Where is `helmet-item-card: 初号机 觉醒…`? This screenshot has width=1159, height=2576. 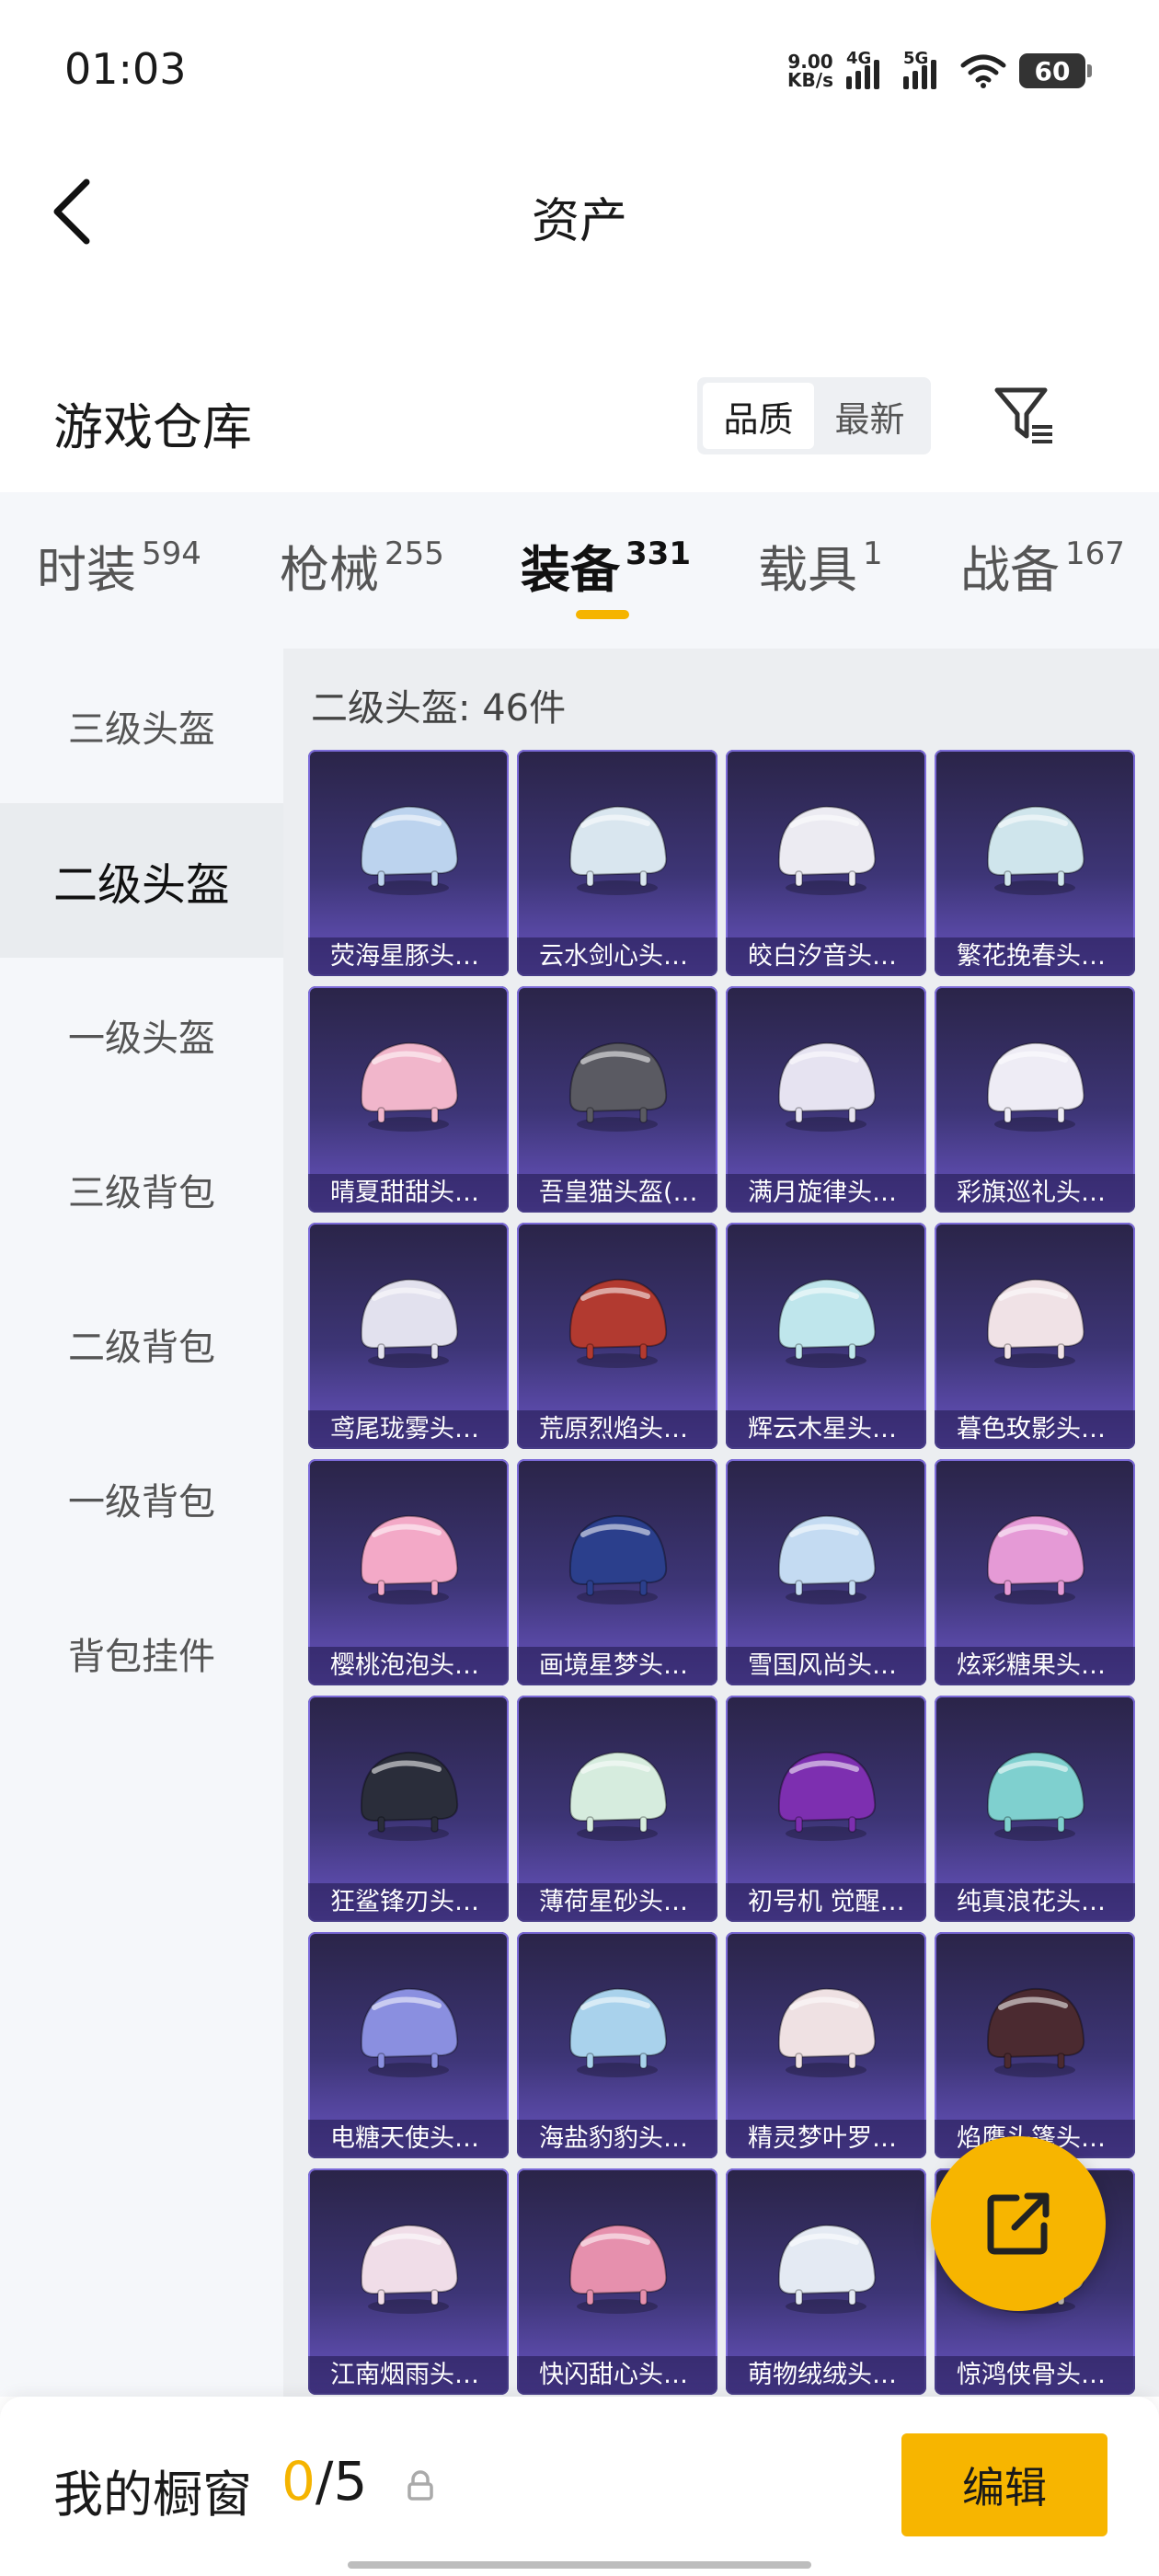
helmet-item-card: 初号机 觉醒… is located at coordinates (826, 1809).